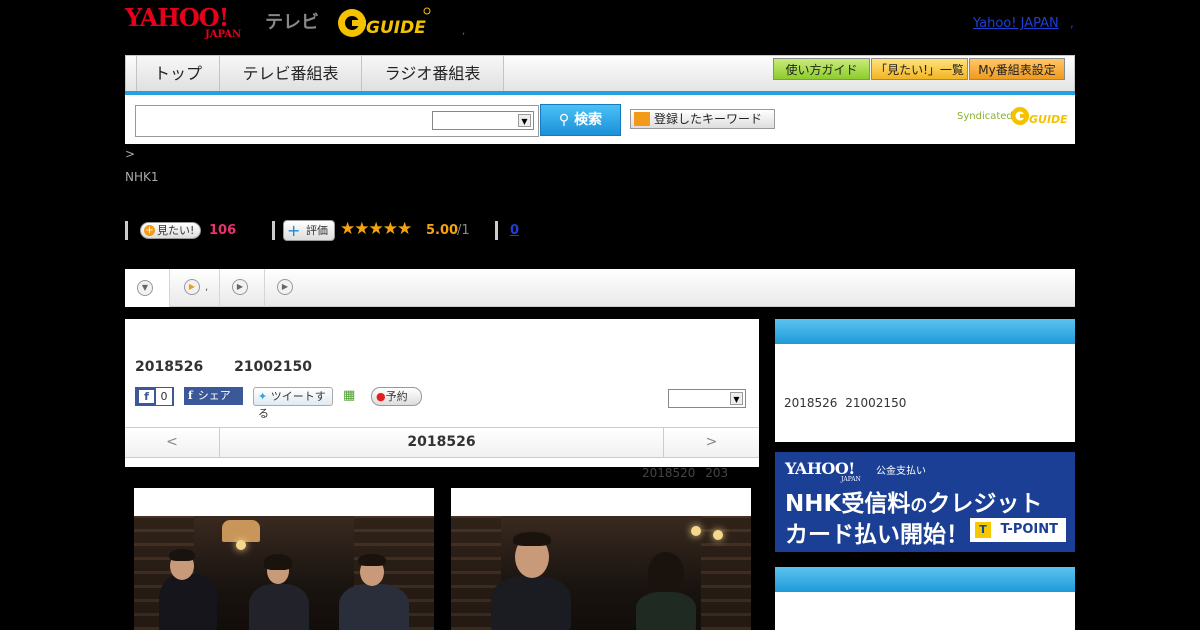  What do you see at coordinates (317, 230) in the screenshot?
I see `rate-label: 評価` at bounding box center [317, 230].